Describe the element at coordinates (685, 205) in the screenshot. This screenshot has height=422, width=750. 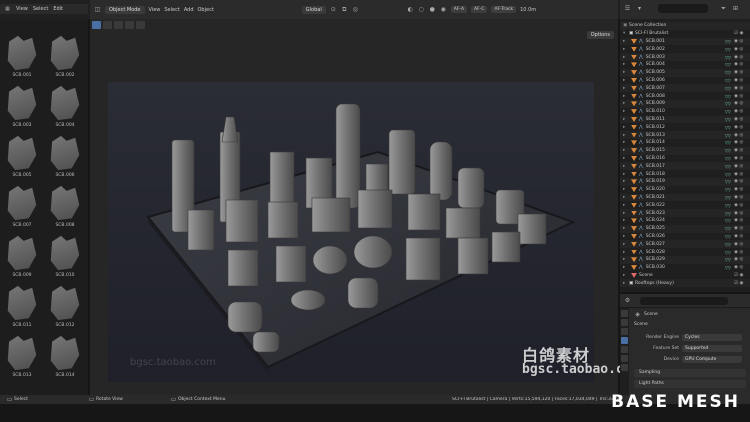
I see `outliner-object-row: ▸ ⋀ SCB.022 ▽▽ ◉ ◎` at that location.